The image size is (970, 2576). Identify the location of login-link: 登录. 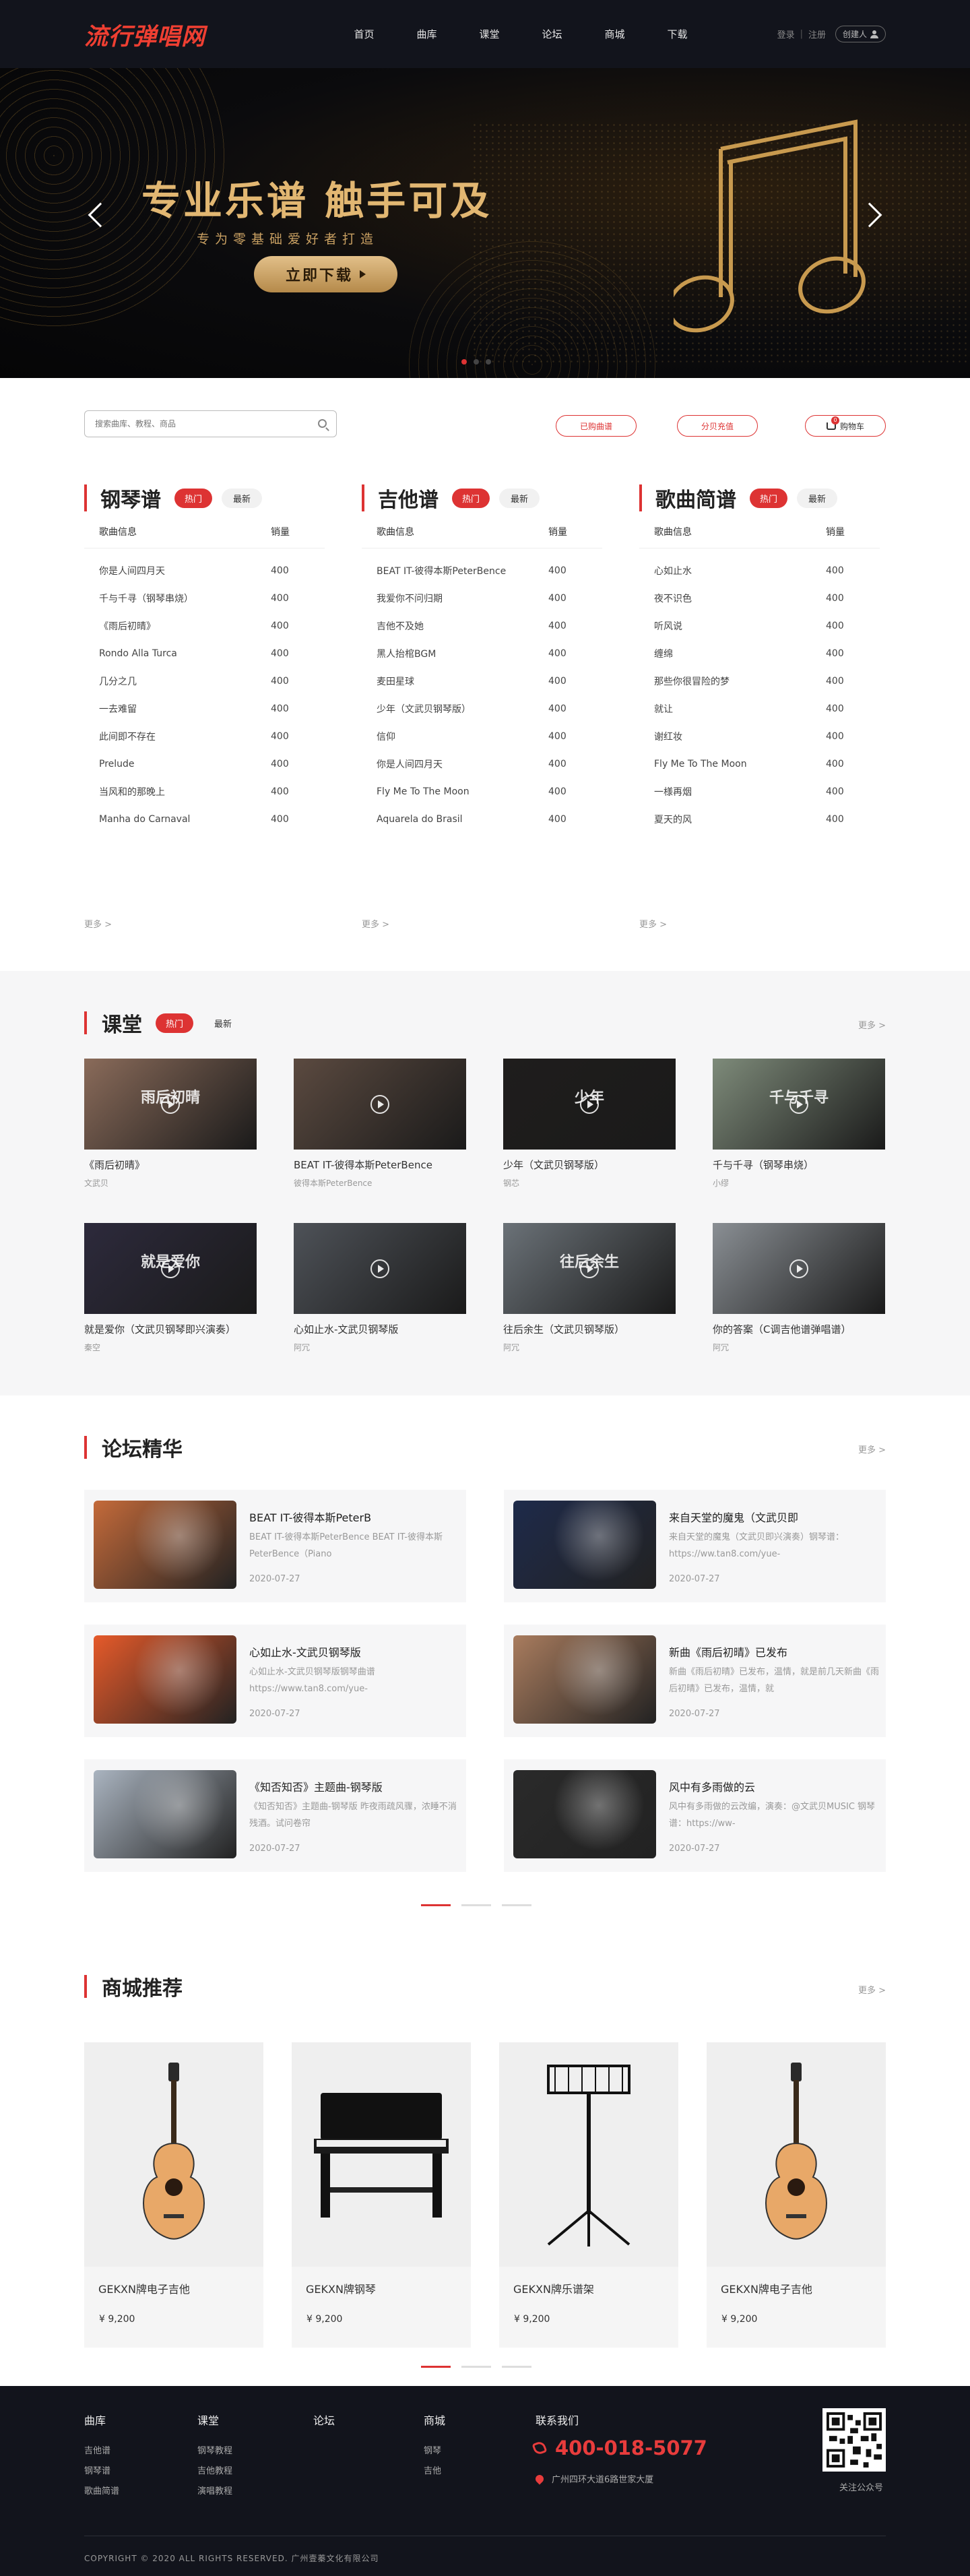
(786, 34).